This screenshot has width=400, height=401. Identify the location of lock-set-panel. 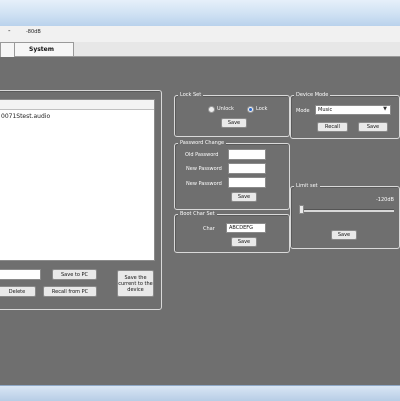
(232, 116).